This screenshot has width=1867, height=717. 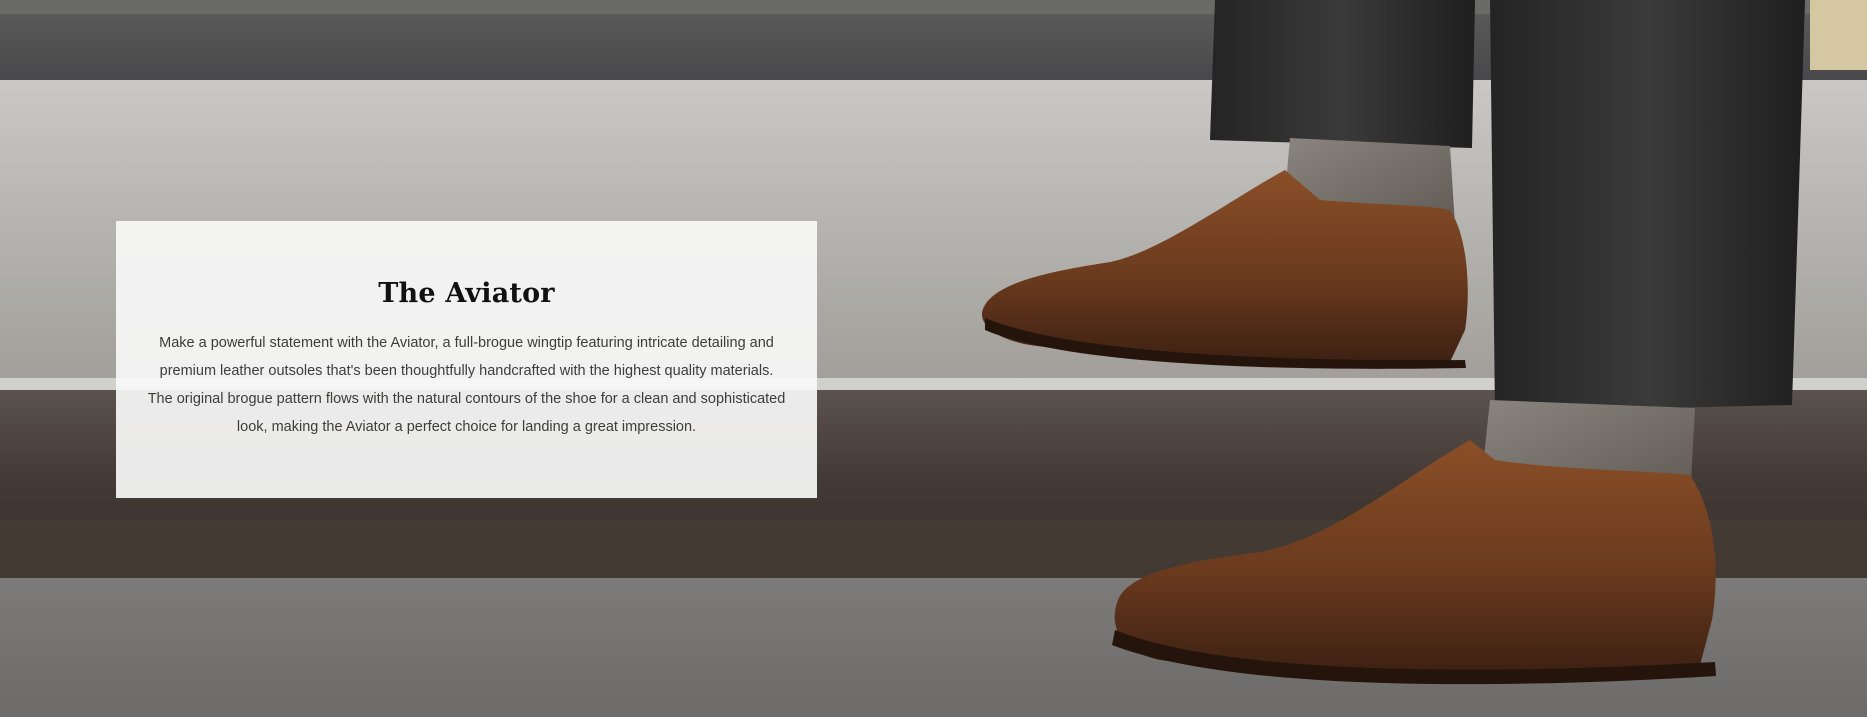 What do you see at coordinates (466, 293) in the screenshot?
I see `product-title: The Aviator` at bounding box center [466, 293].